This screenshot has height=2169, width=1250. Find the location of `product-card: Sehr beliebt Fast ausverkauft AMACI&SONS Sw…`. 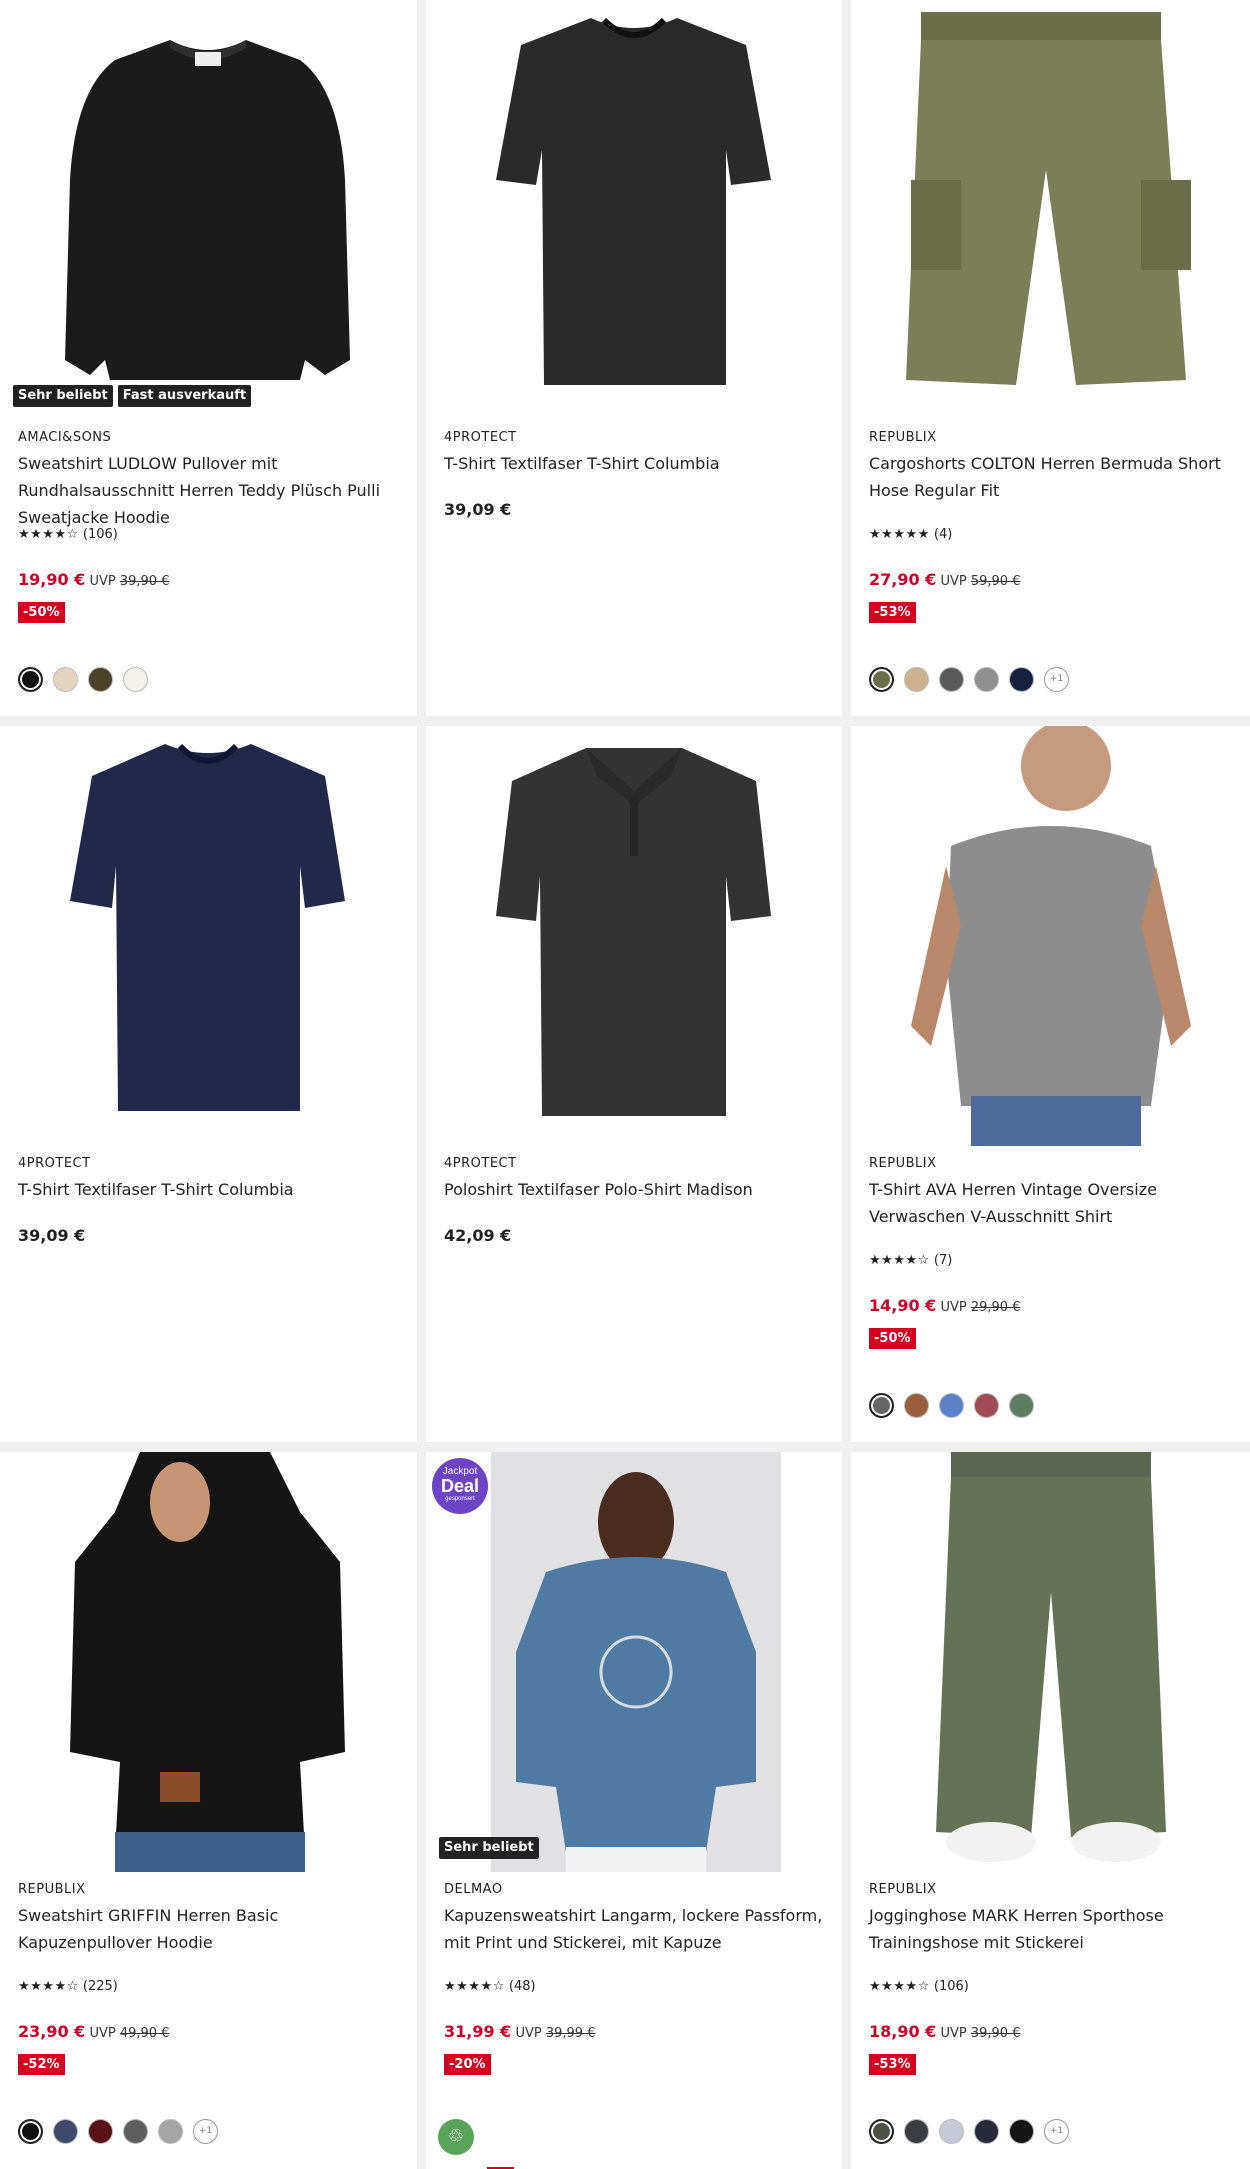

product-card: Sehr beliebt Fast ausverkauft AMACI&SONS Sw… is located at coordinates (208, 358).